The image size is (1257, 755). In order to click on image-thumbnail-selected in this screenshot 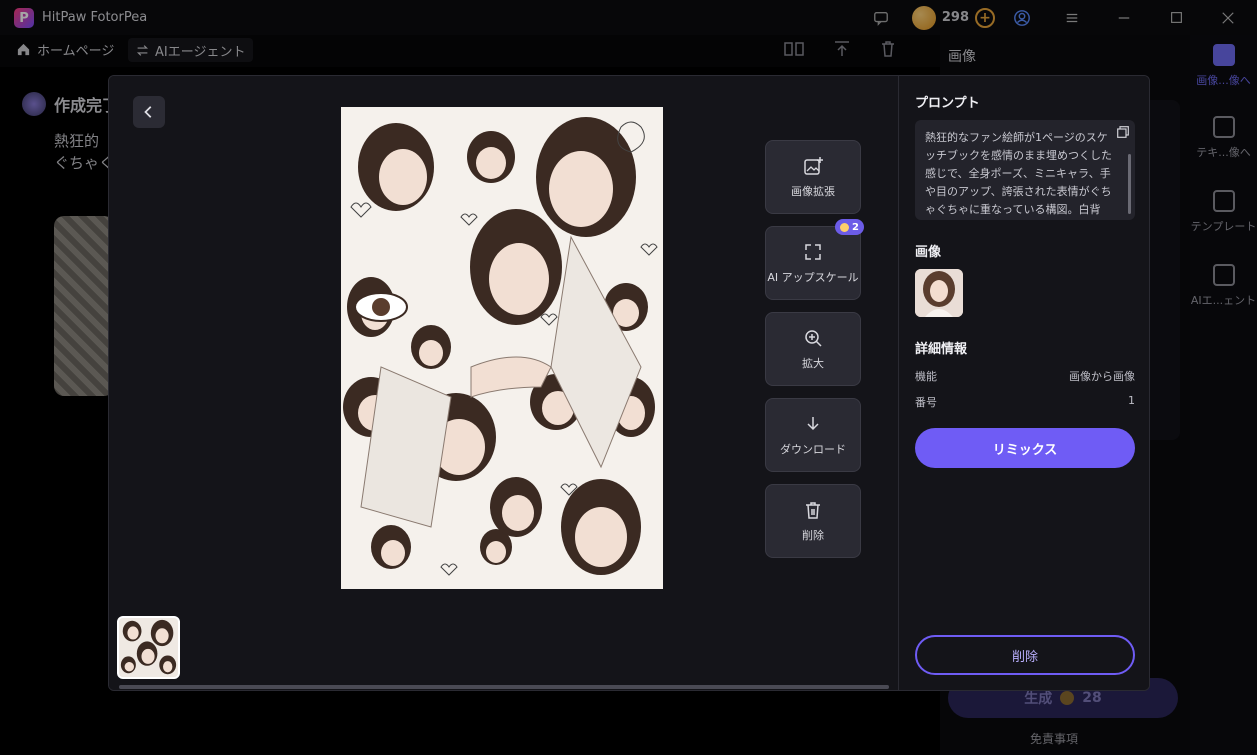, I will do `click(148, 647)`.